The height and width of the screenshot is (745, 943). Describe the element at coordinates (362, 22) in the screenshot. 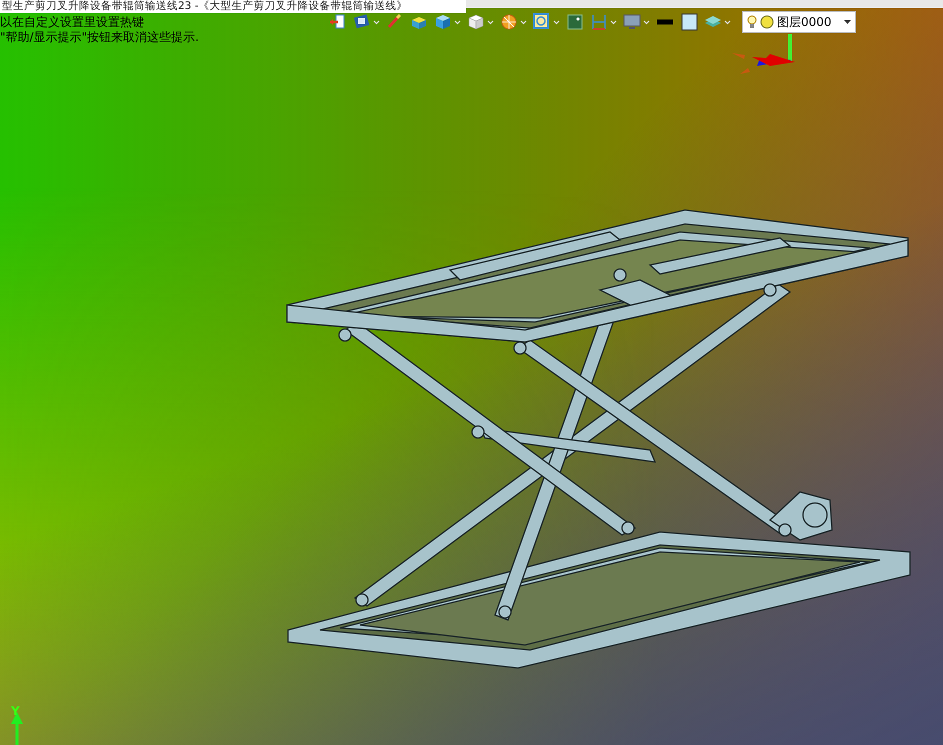

I see `view-icon` at that location.